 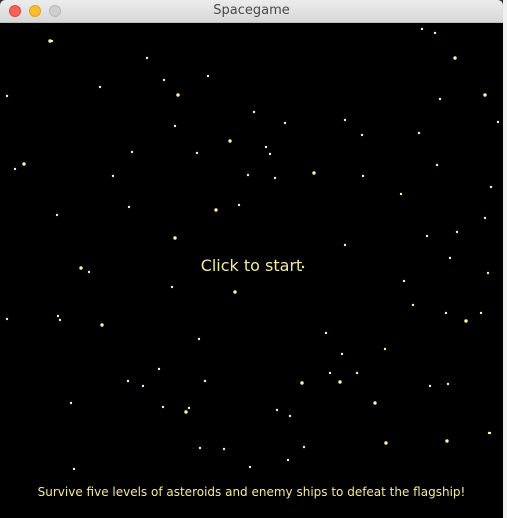 What do you see at coordinates (505, 259) in the screenshot?
I see `background-app-strip` at bounding box center [505, 259].